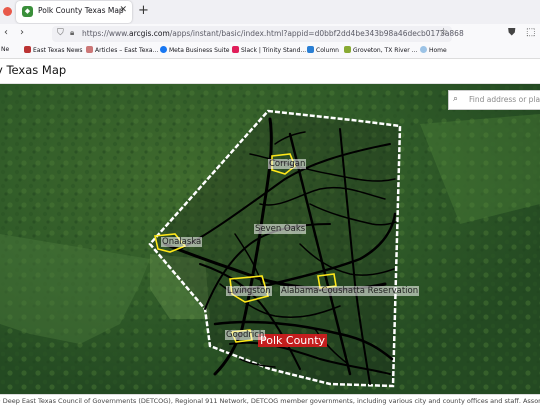 The width and height of the screenshot is (540, 408). What do you see at coordinates (235, 49) in the screenshot?
I see `slack-icon` at bounding box center [235, 49].